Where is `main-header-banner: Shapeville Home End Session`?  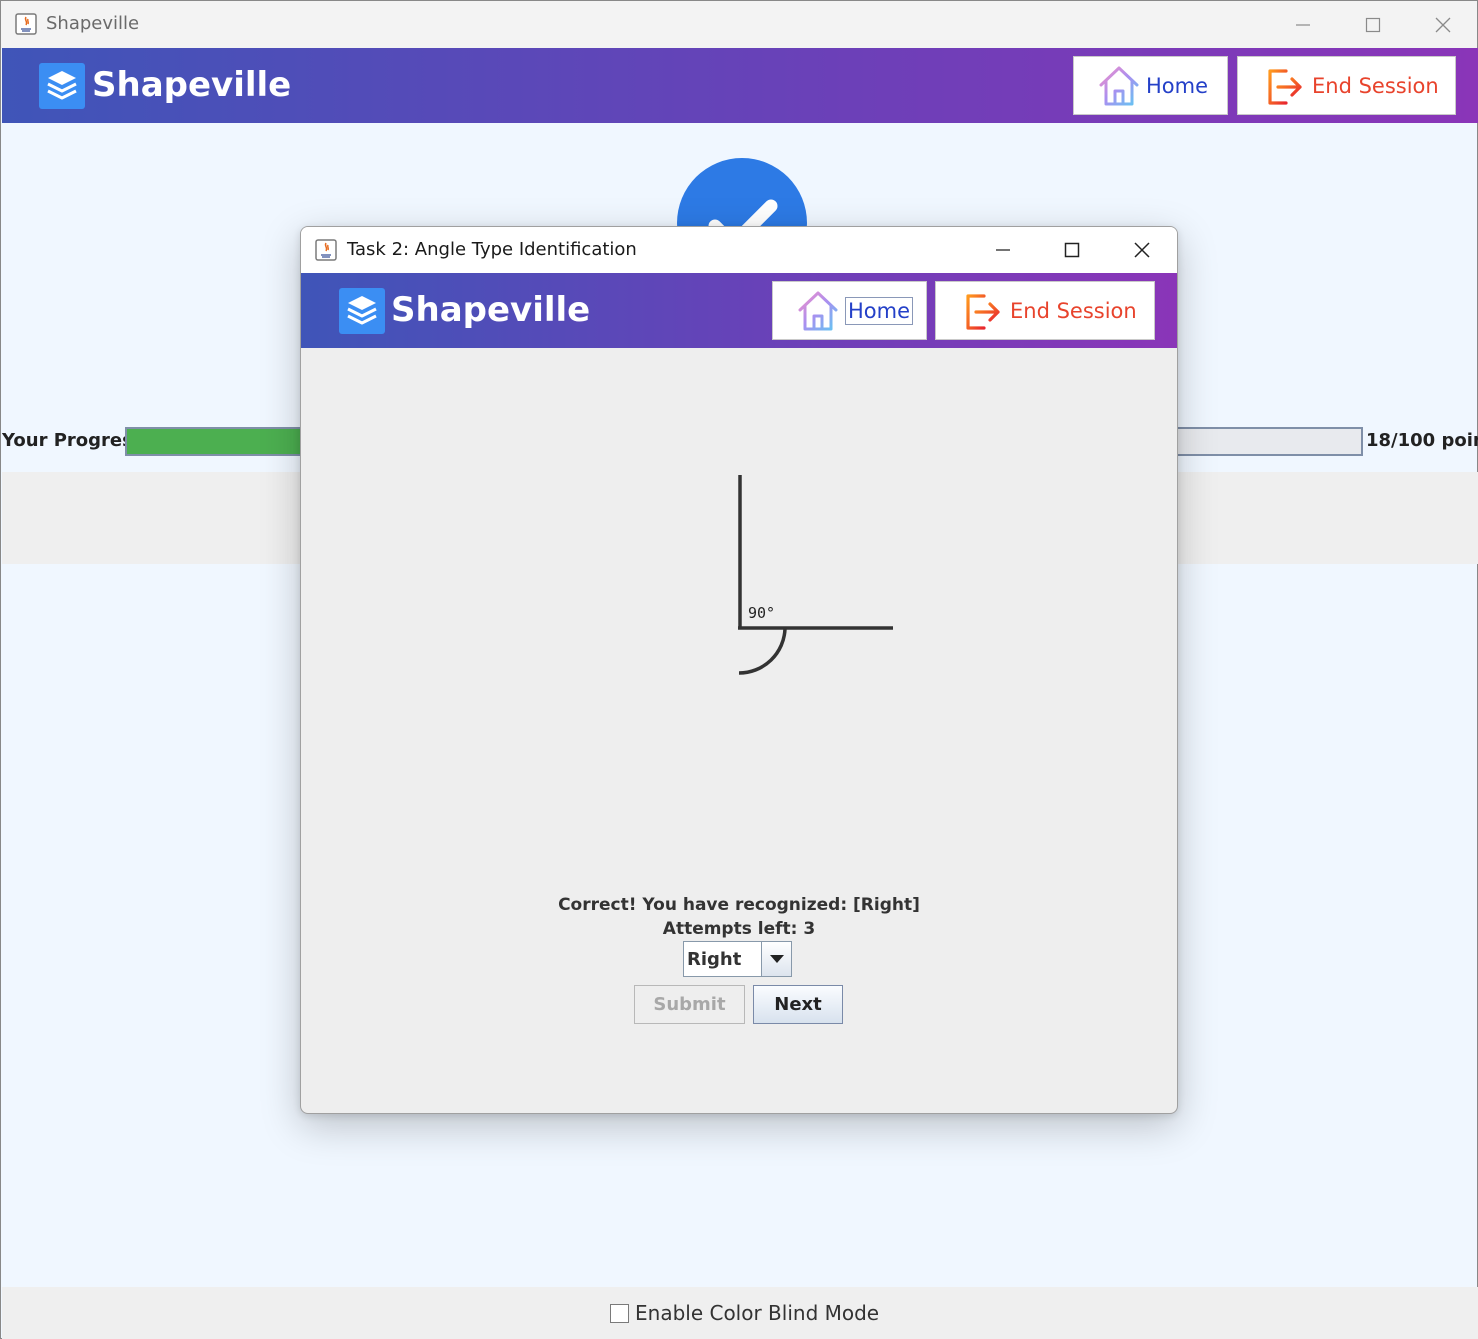 main-header-banner: Shapeville Home End Session is located at coordinates (740, 85).